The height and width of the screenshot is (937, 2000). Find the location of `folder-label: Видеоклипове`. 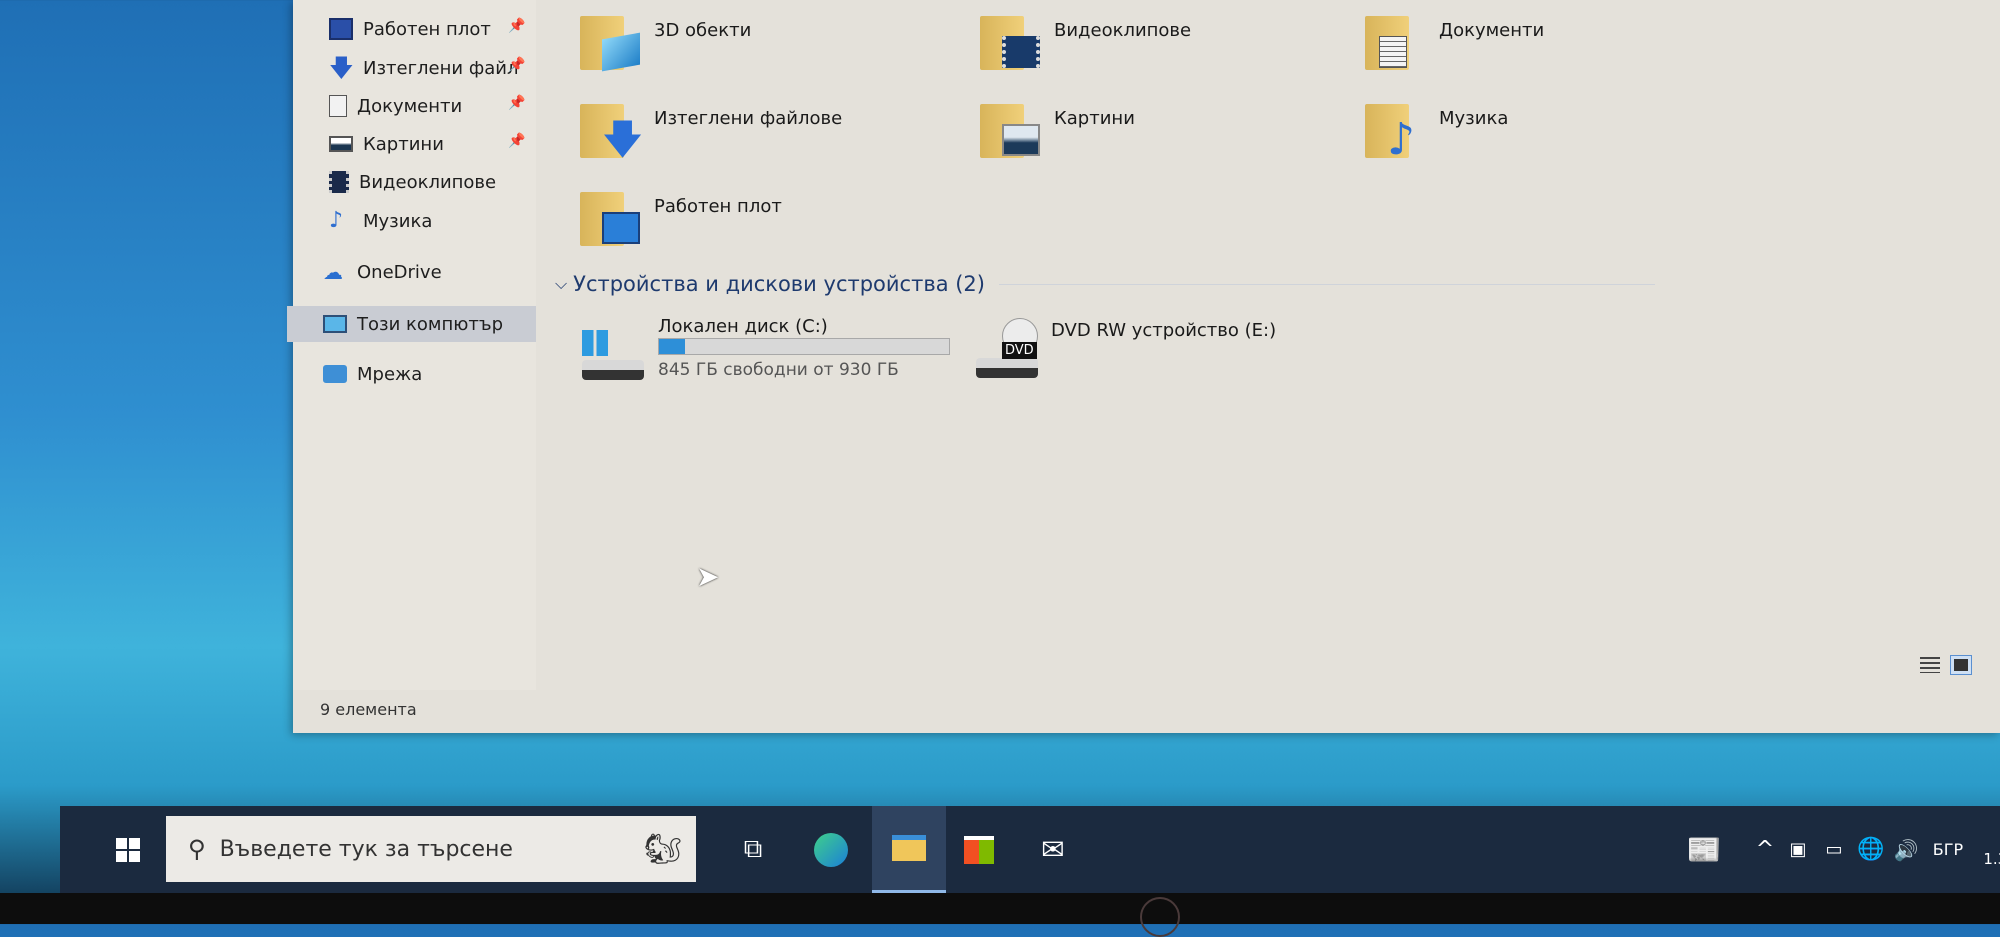

folder-label: Видеоклипове is located at coordinates (1123, 30).